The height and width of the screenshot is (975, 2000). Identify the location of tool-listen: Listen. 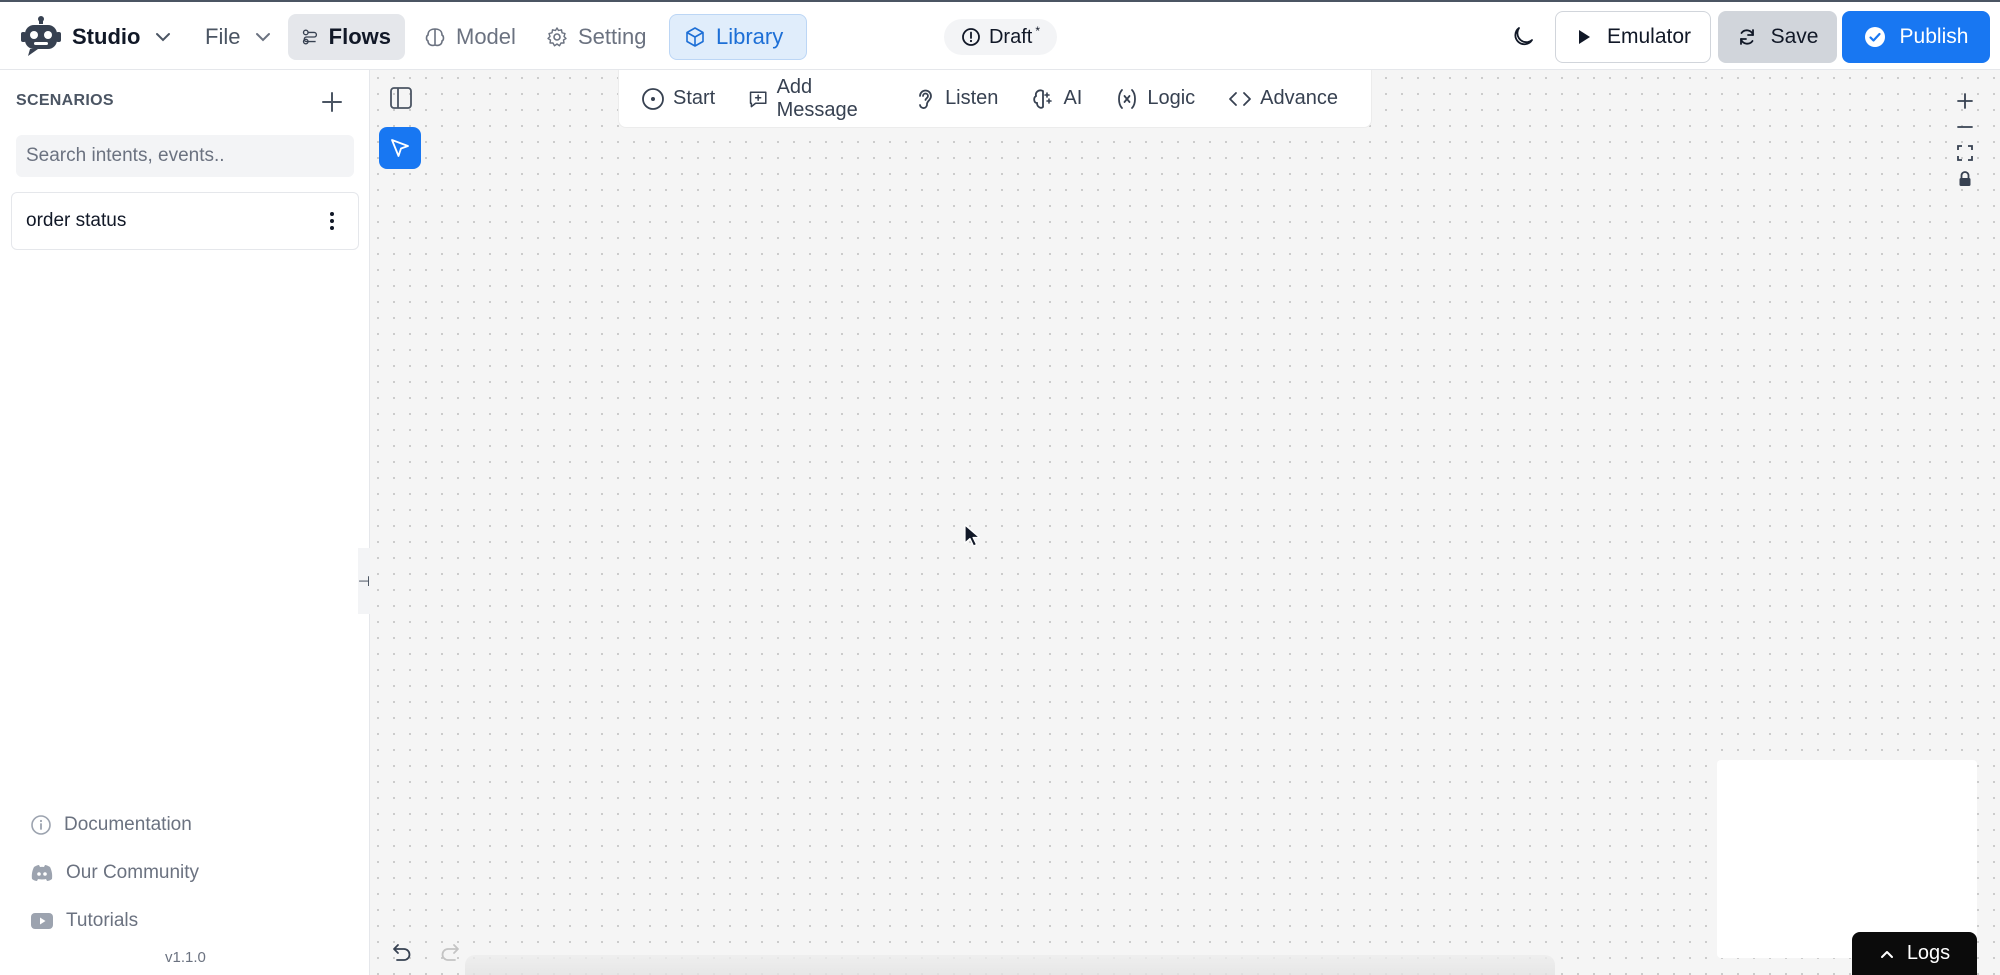
(955, 99).